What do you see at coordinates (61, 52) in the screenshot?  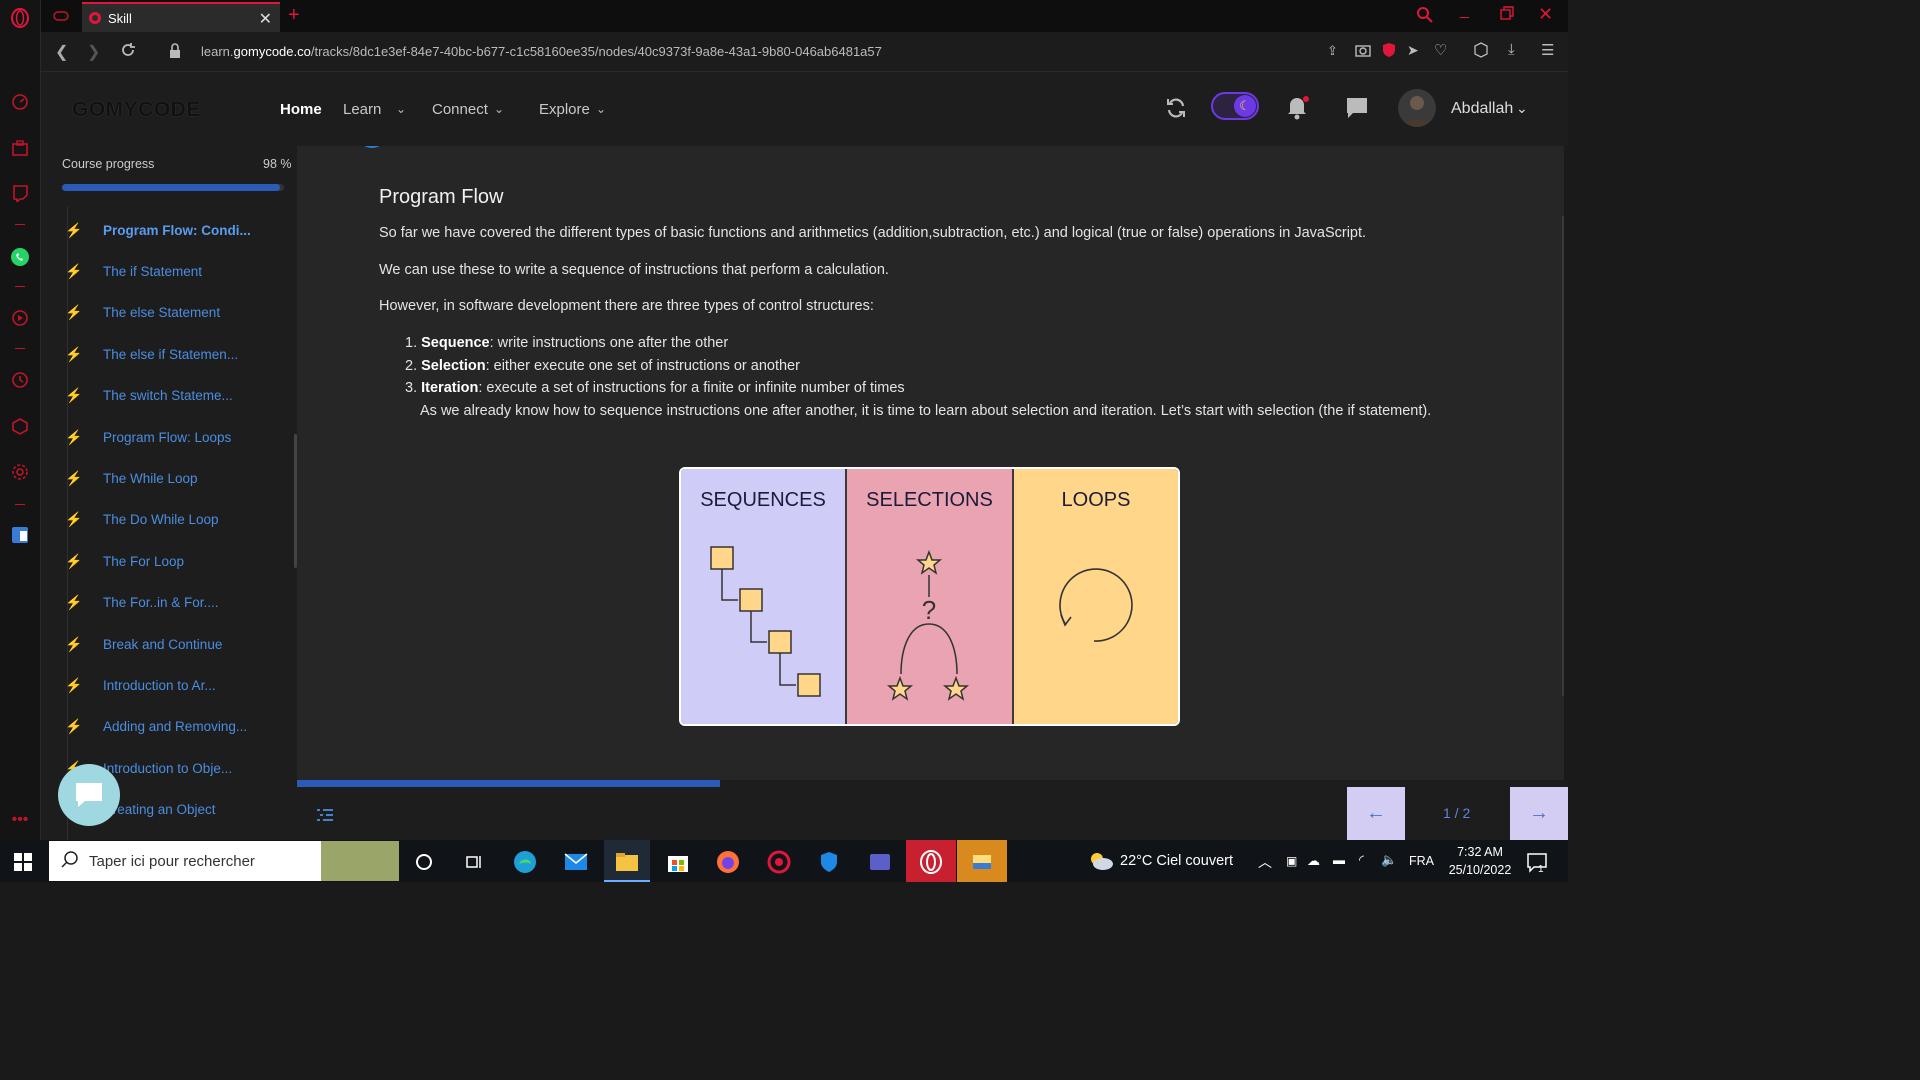 I see `back-icon: ❮` at bounding box center [61, 52].